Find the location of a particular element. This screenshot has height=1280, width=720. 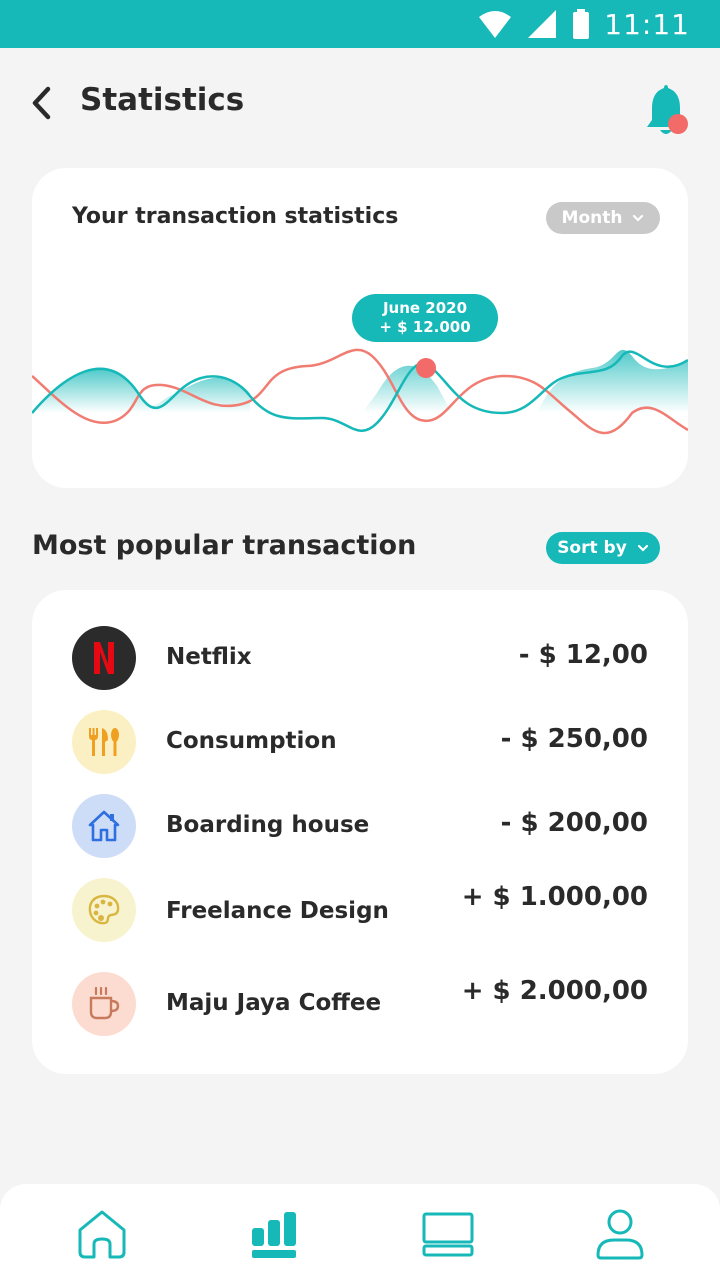

chart-tooltip: June 2020 + $ 12.000 is located at coordinates (425, 318).